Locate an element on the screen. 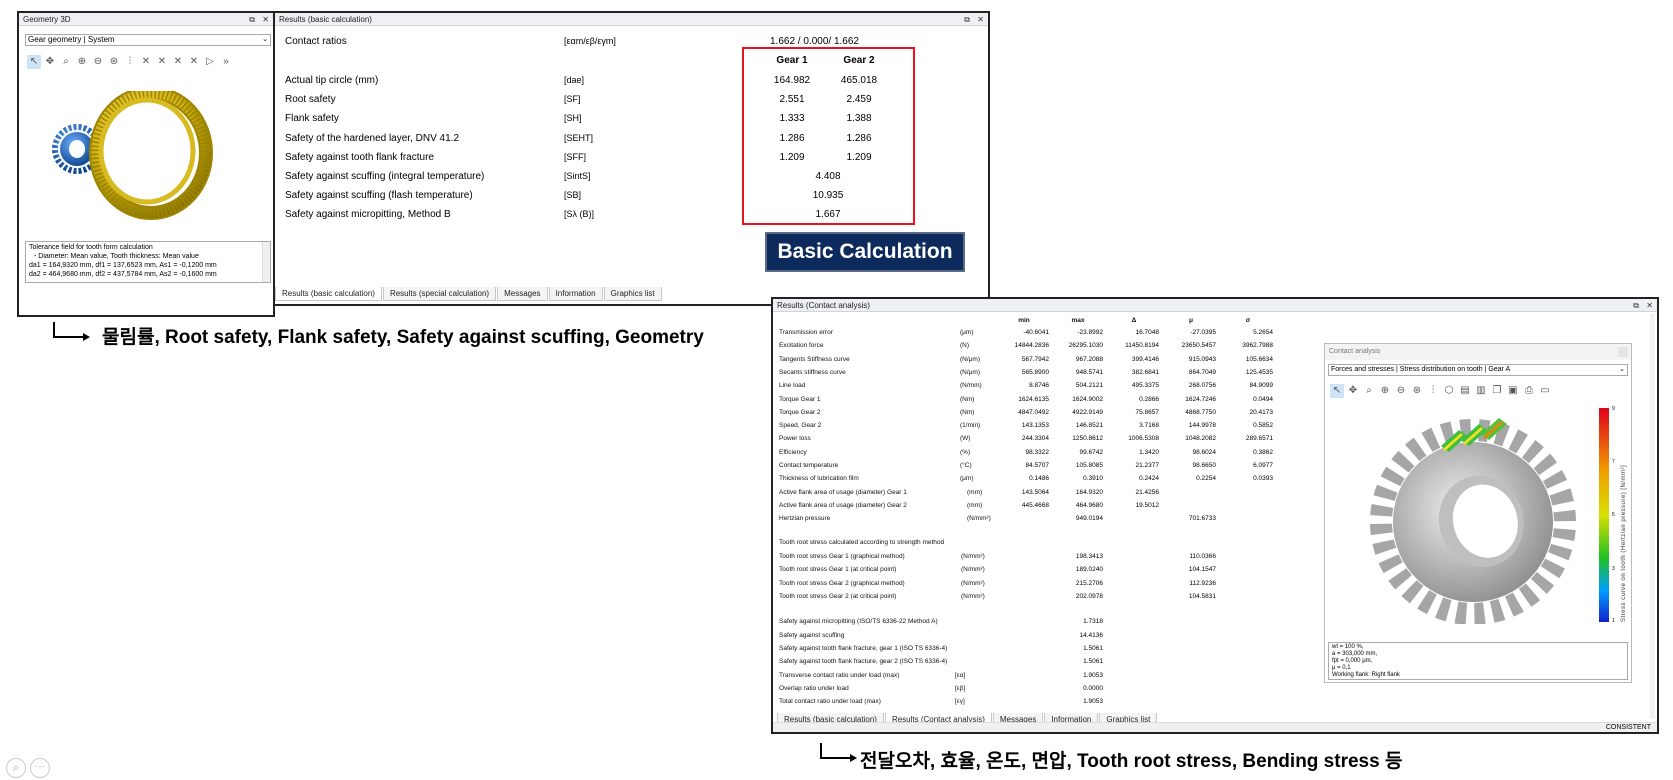 Image resolution: width=1673 pixels, height=780 pixels. column-header: min is located at coordinates (1024, 320).